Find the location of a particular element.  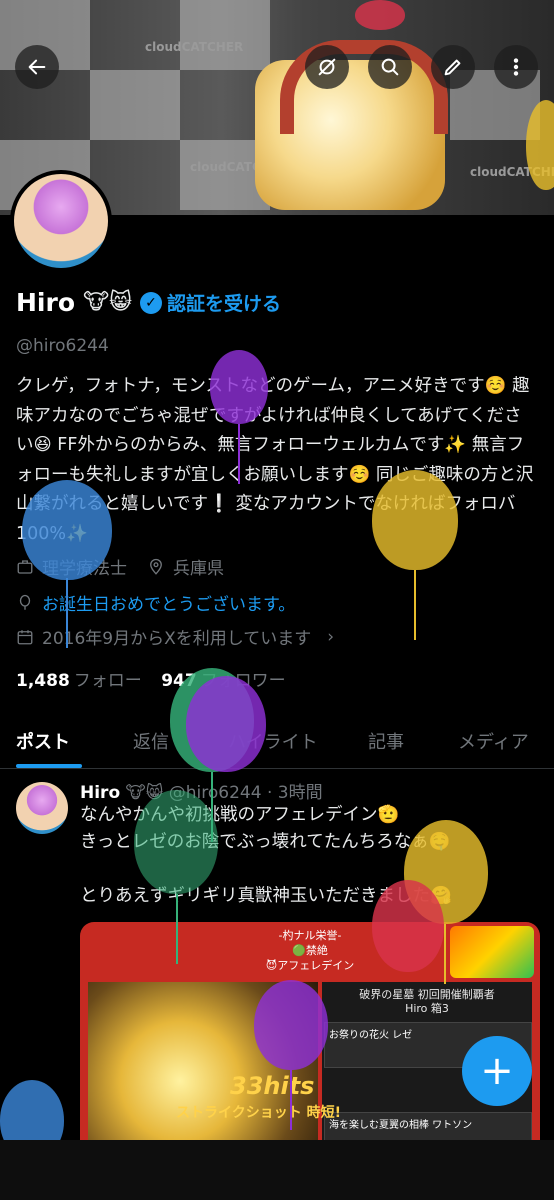

profile-tabs: ポスト 返信 ハイライト 記事 メディア is located at coordinates (277, 740).